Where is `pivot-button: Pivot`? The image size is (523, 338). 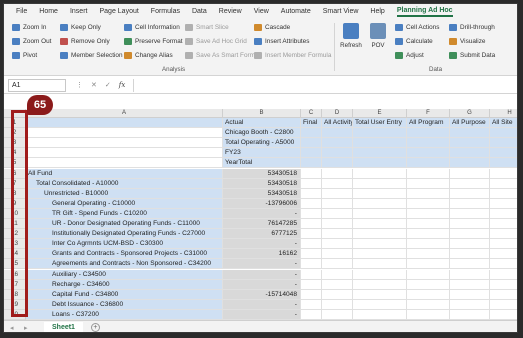 pivot-button: Pivot is located at coordinates (31, 55).